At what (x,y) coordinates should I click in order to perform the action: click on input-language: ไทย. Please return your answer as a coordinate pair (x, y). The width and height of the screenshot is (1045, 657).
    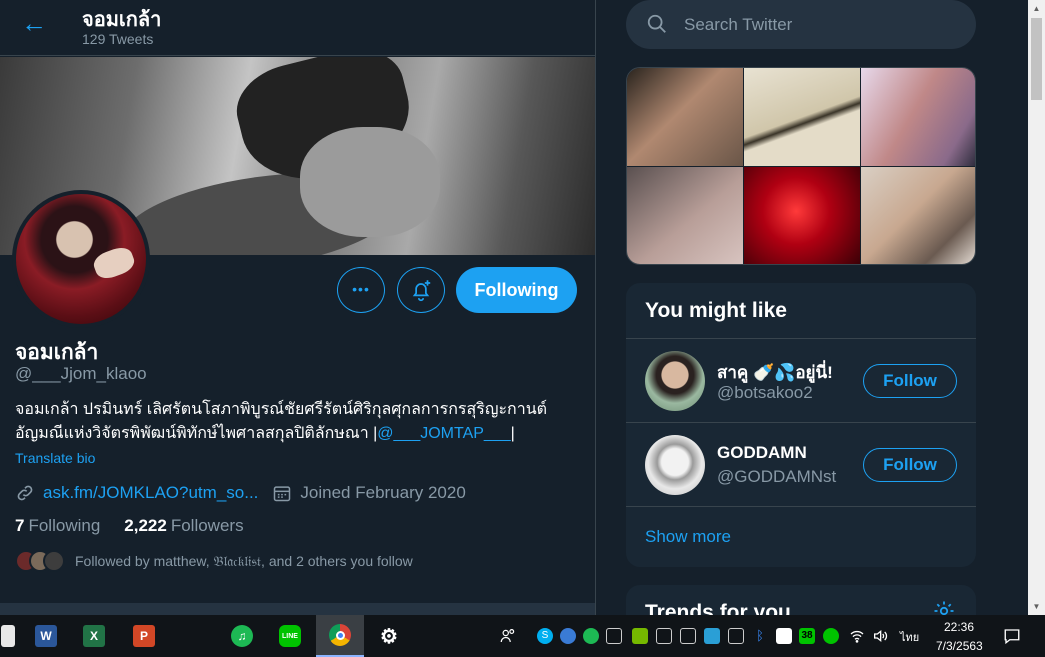
    Looking at the image, I should click on (909, 637).